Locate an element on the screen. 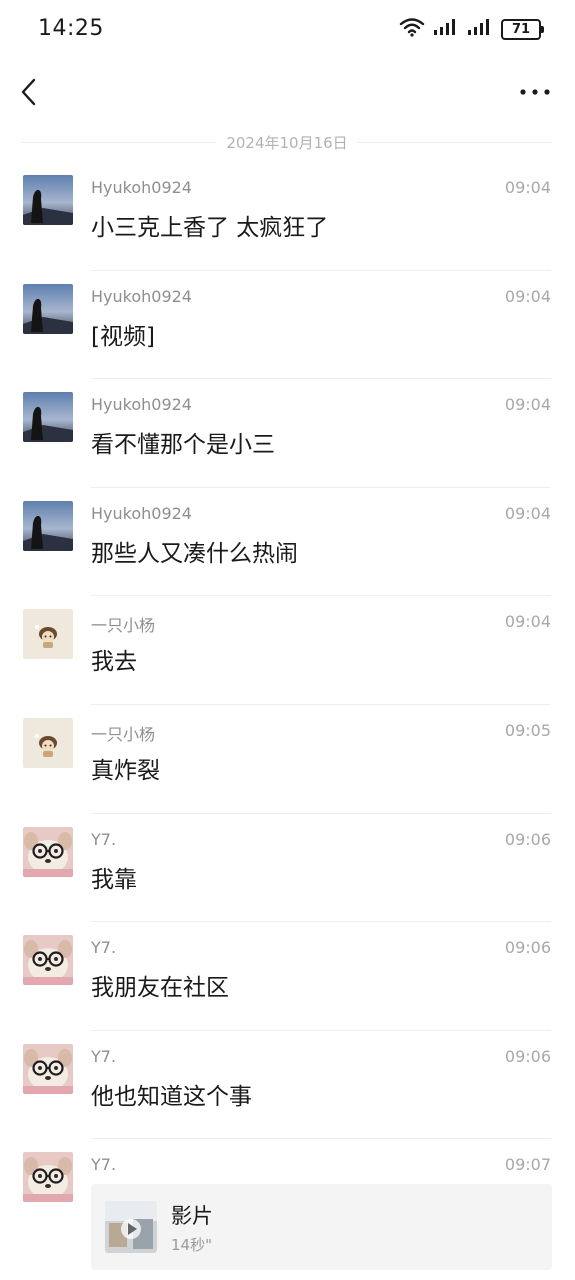 This screenshot has width=575, height=1280. date-label: 2024年10月16日 is located at coordinates (287, 142).